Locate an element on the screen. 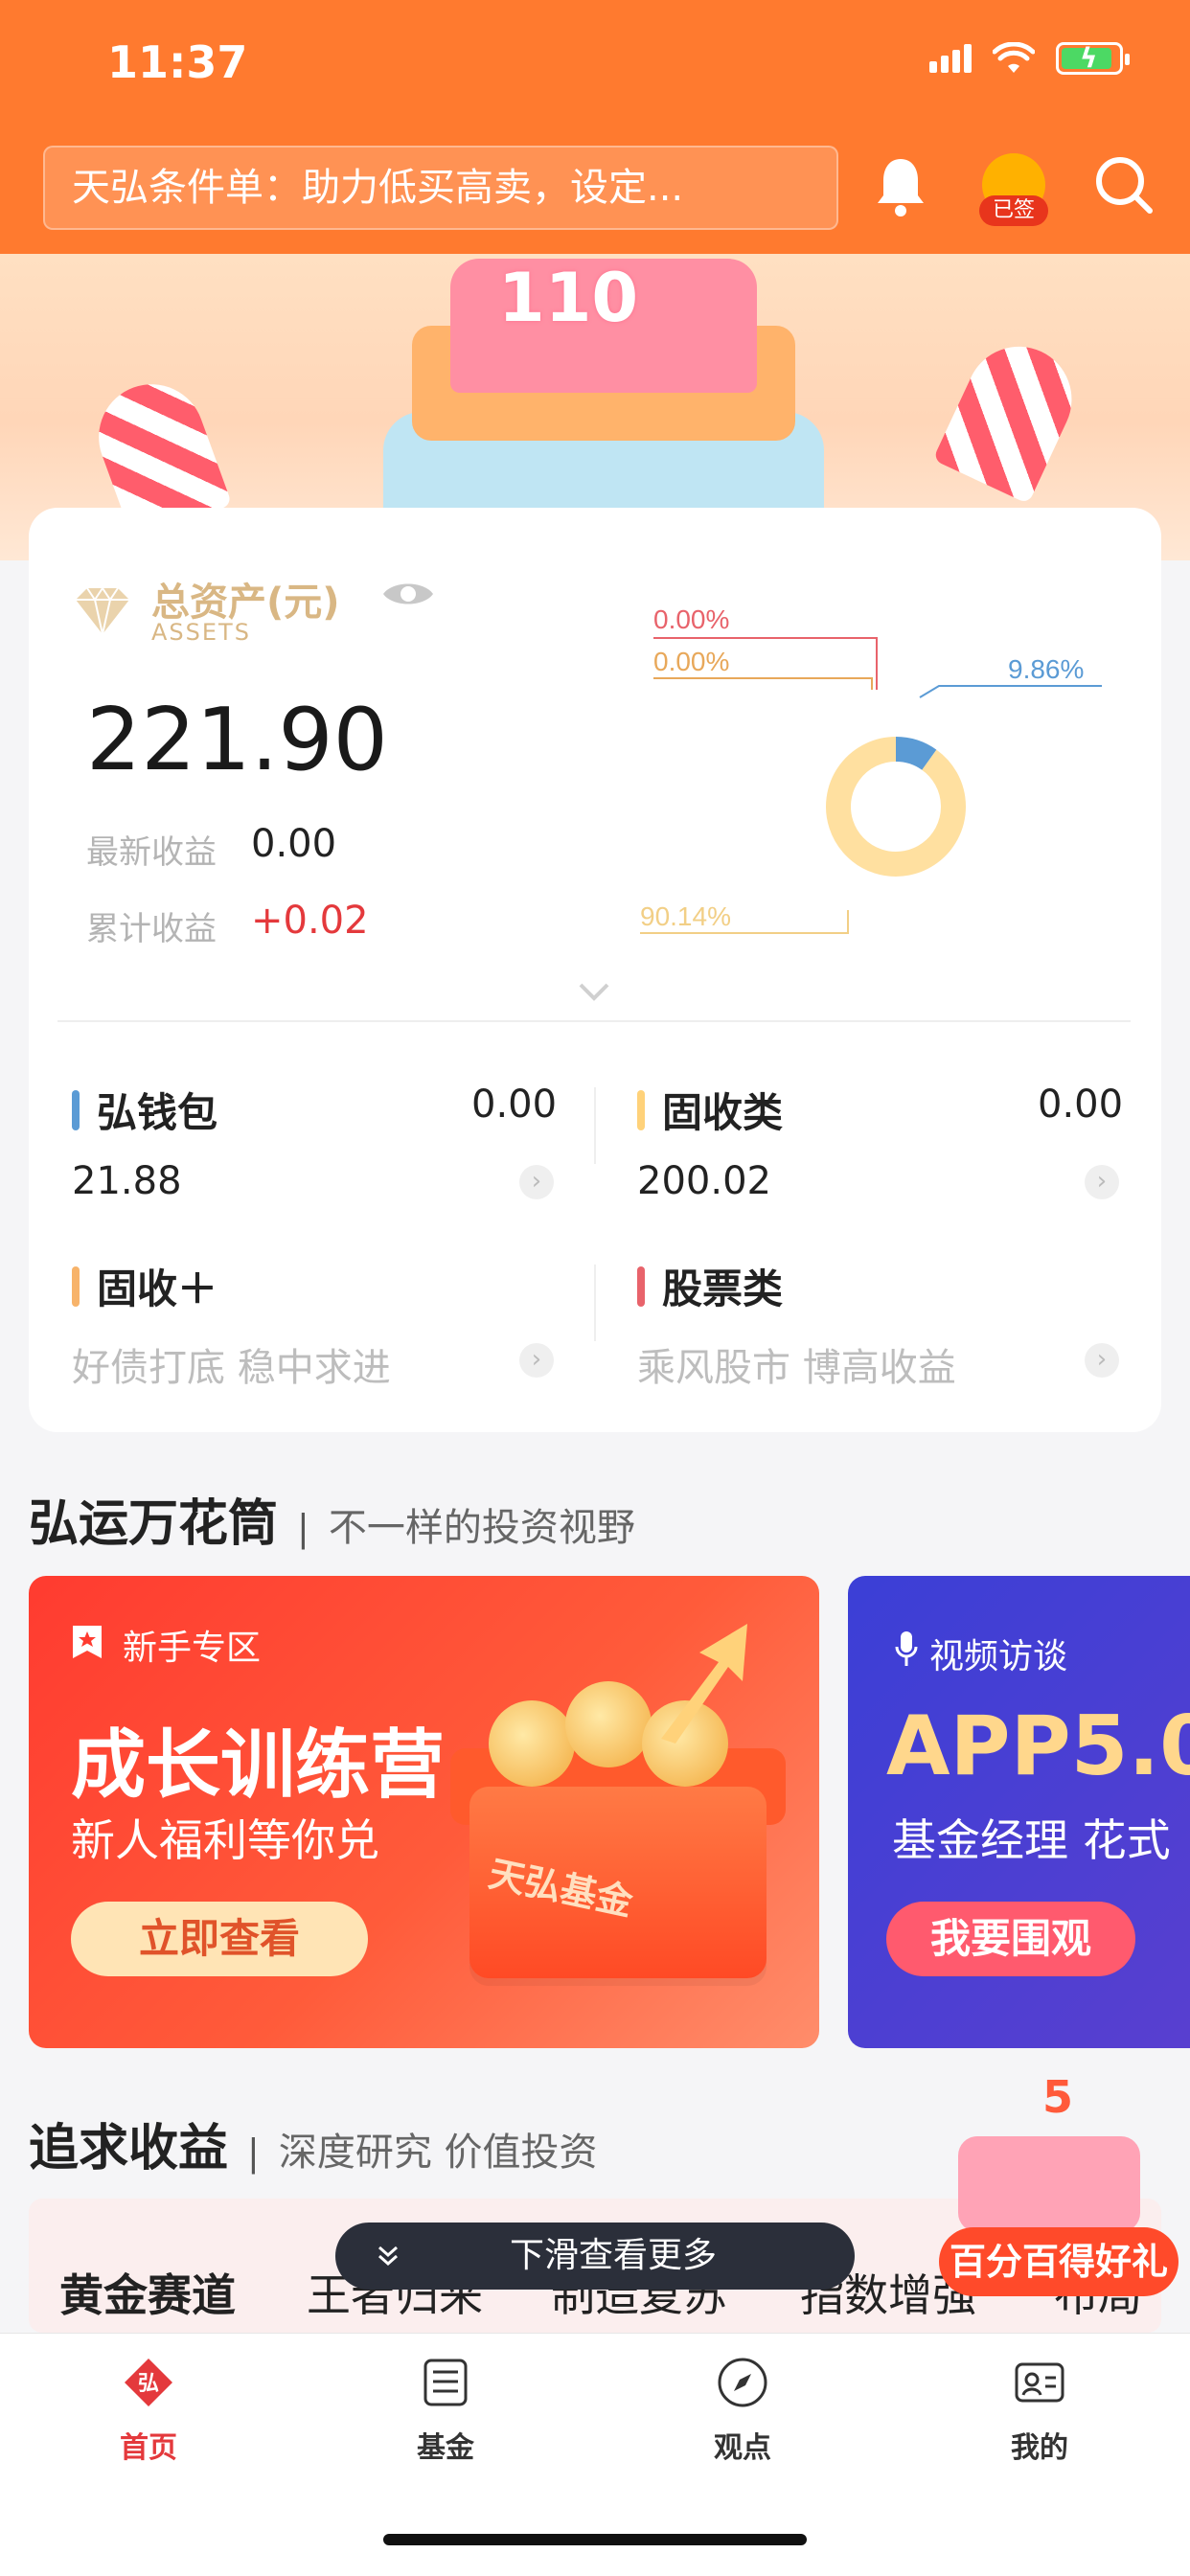  diamond-icon is located at coordinates (103, 611).